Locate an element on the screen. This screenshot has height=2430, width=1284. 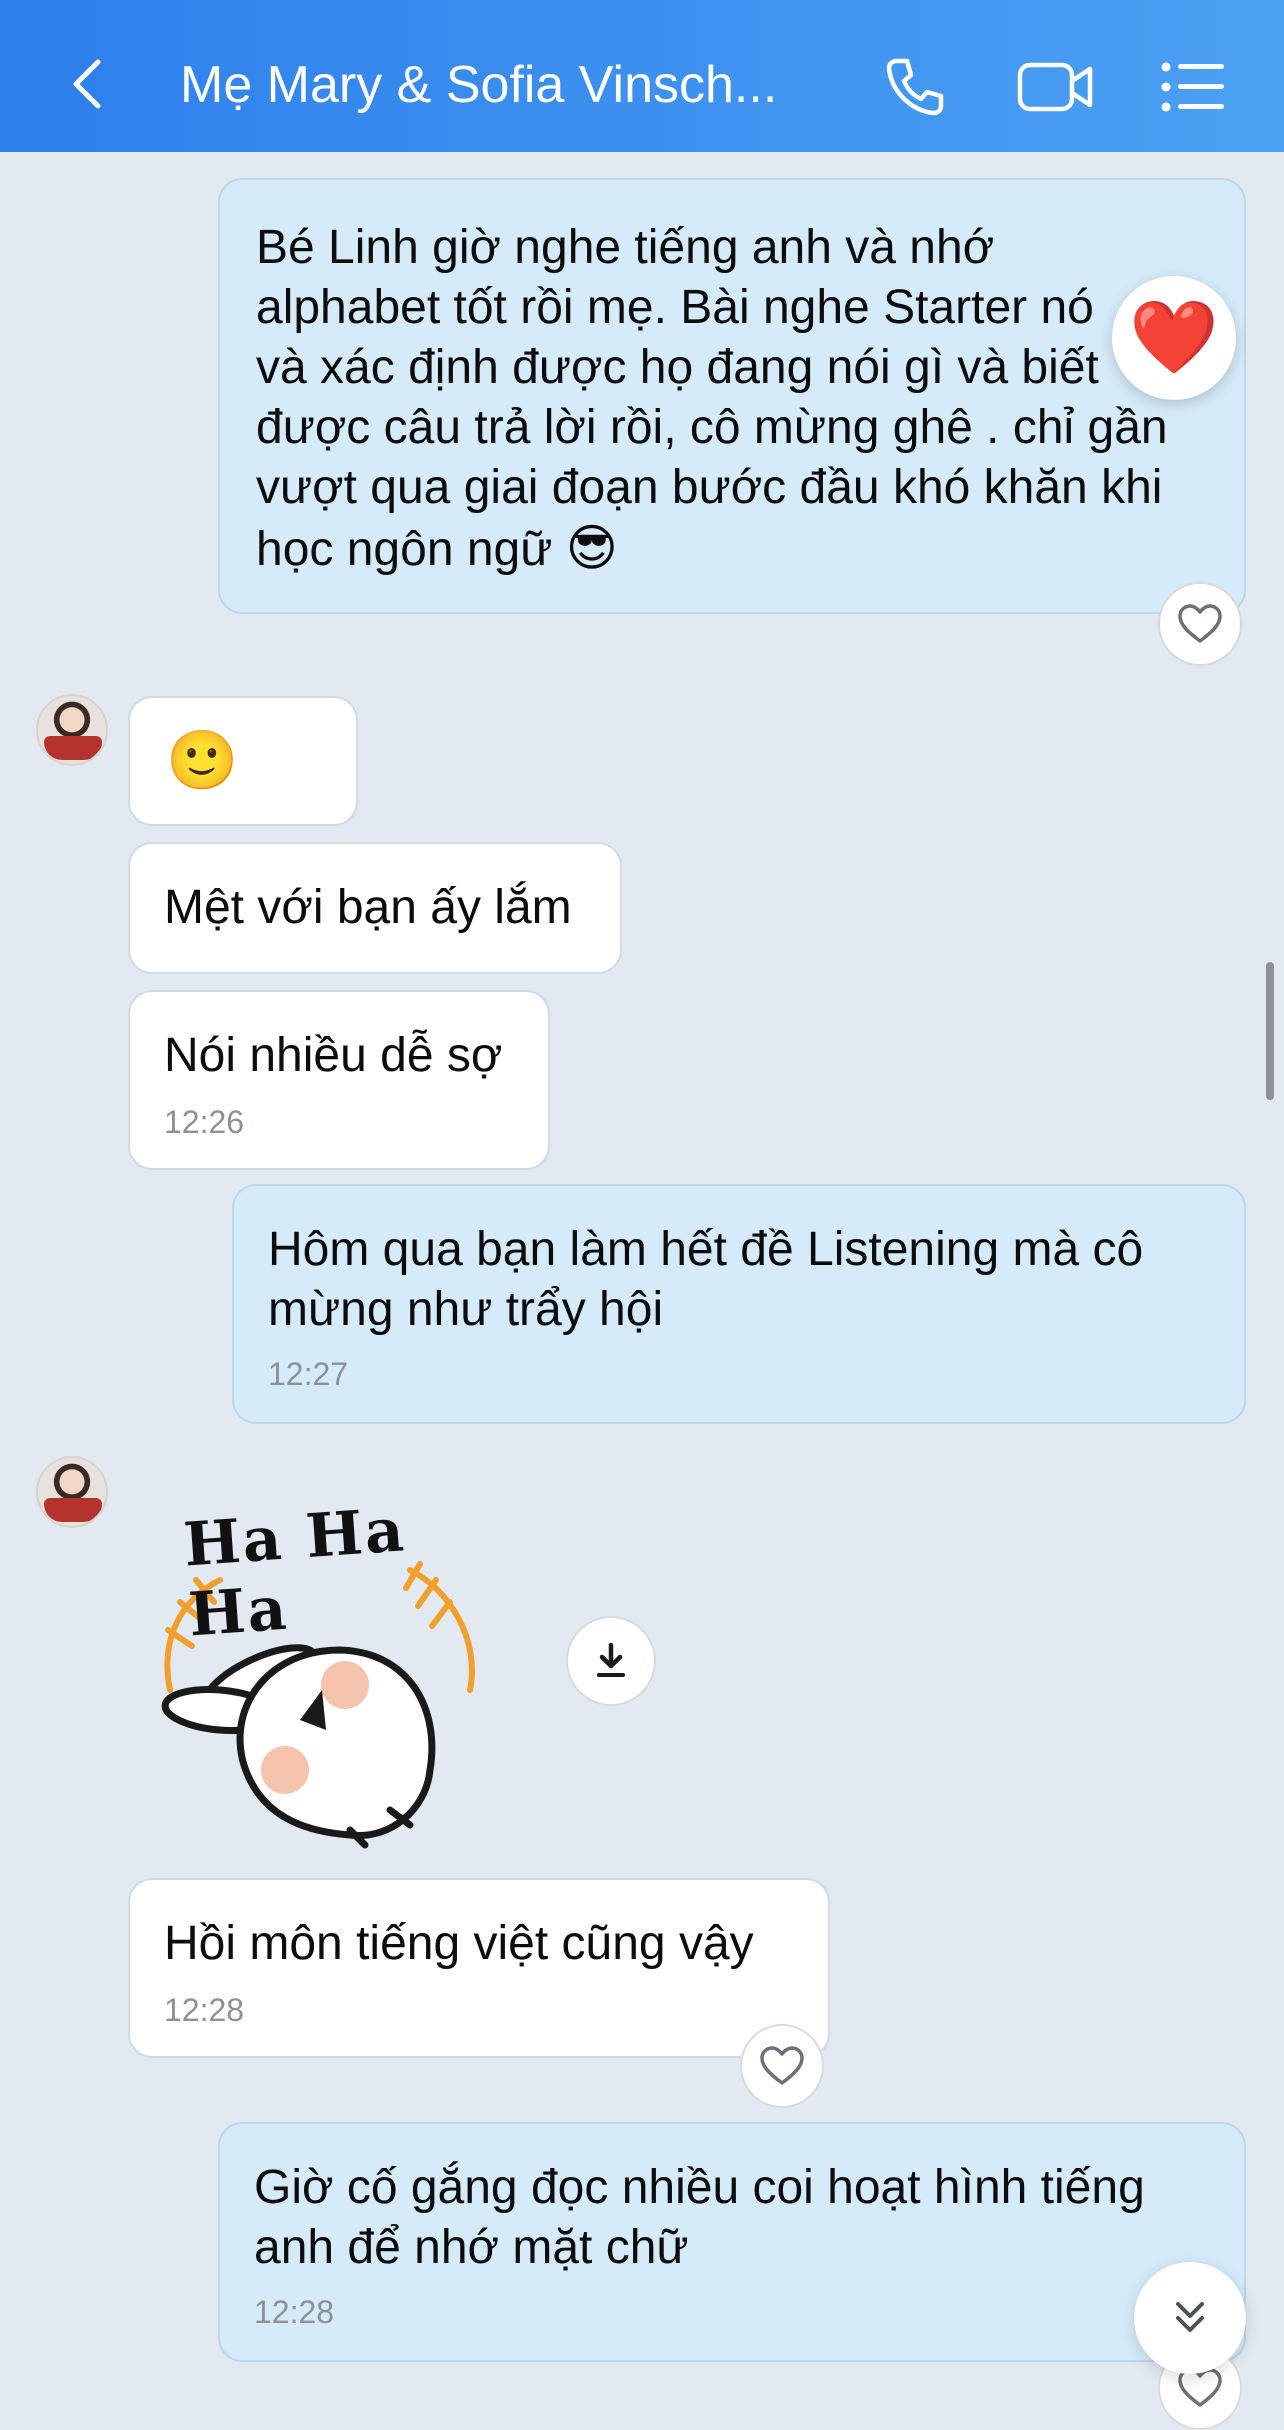
list-menu-icon is located at coordinates (1192, 87).